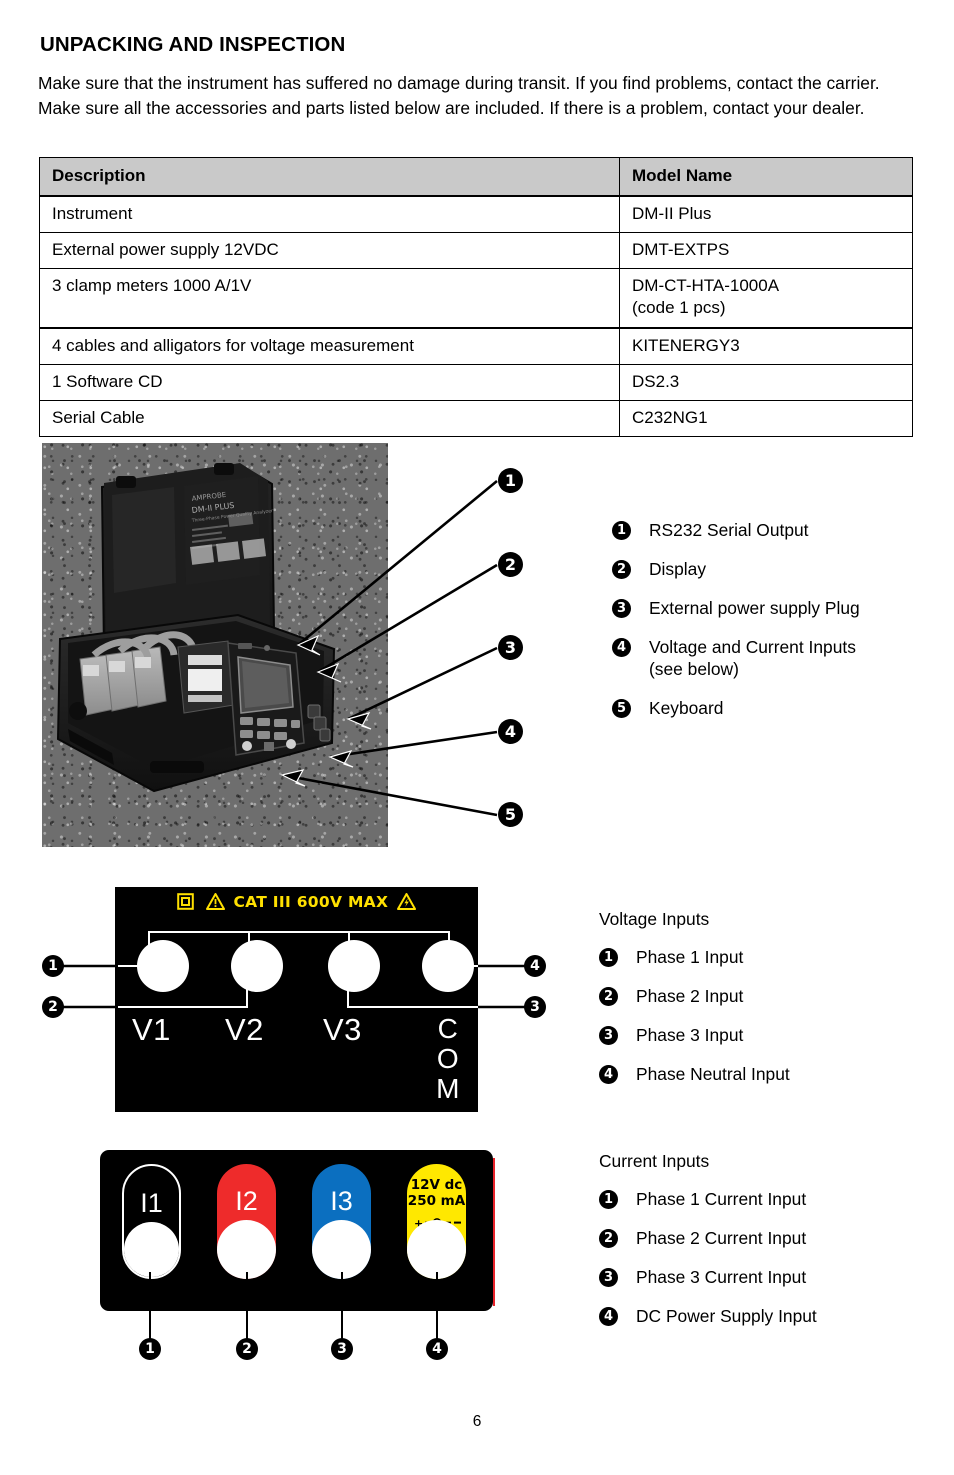 The width and height of the screenshot is (954, 1475). I want to click on cell-model: DM-II Plus, so click(766, 214).